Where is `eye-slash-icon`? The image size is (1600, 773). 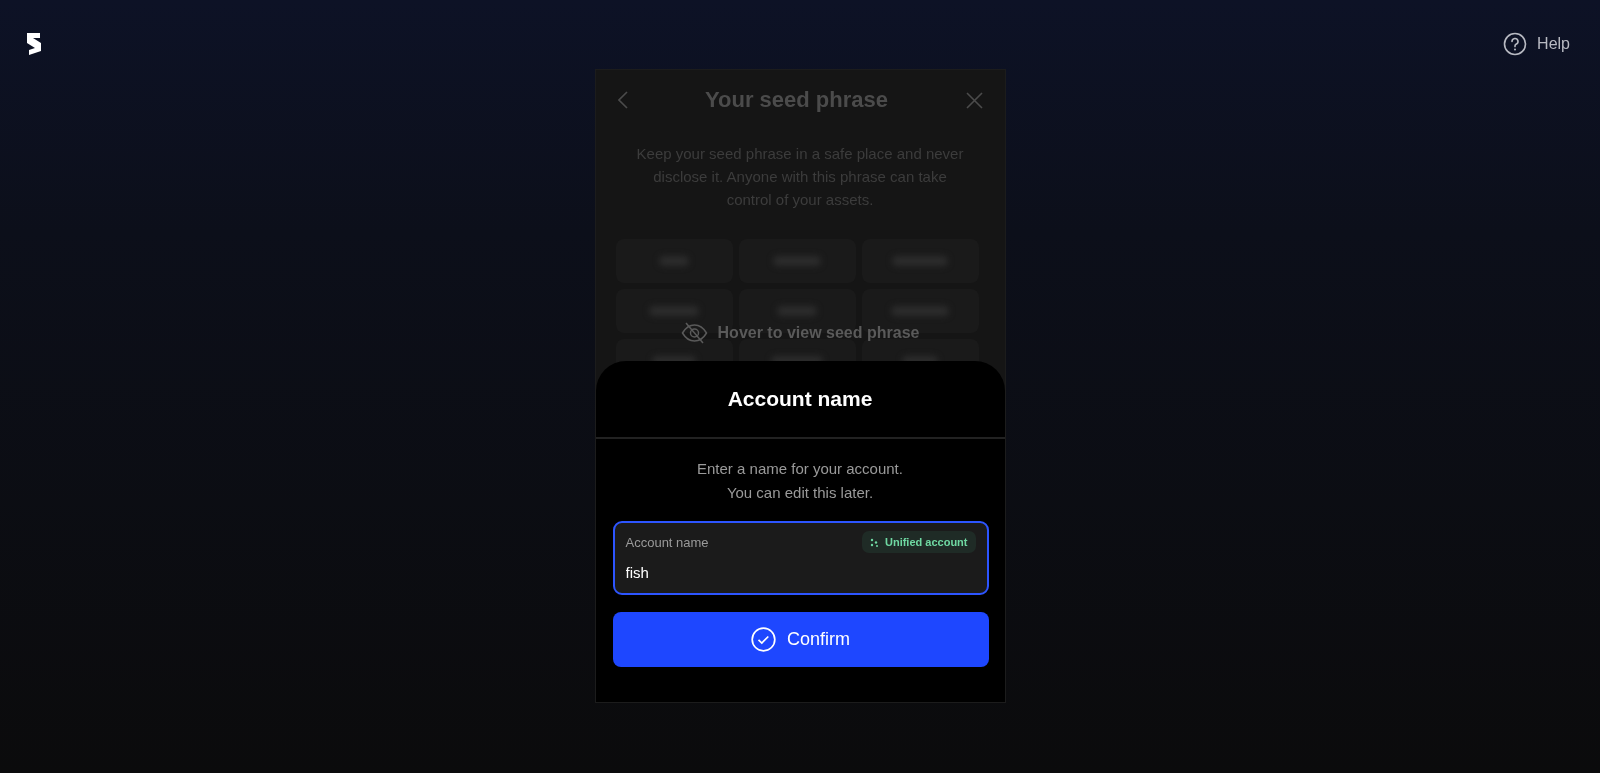 eye-slash-icon is located at coordinates (694, 333).